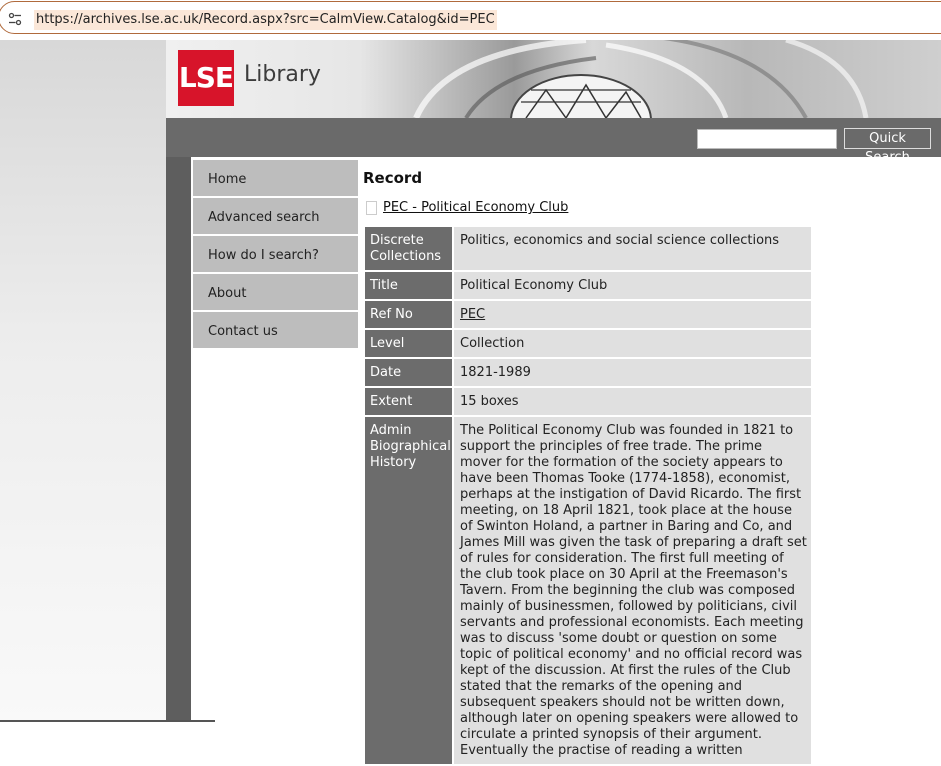  I want to click on field-label: Ref No, so click(408, 314).